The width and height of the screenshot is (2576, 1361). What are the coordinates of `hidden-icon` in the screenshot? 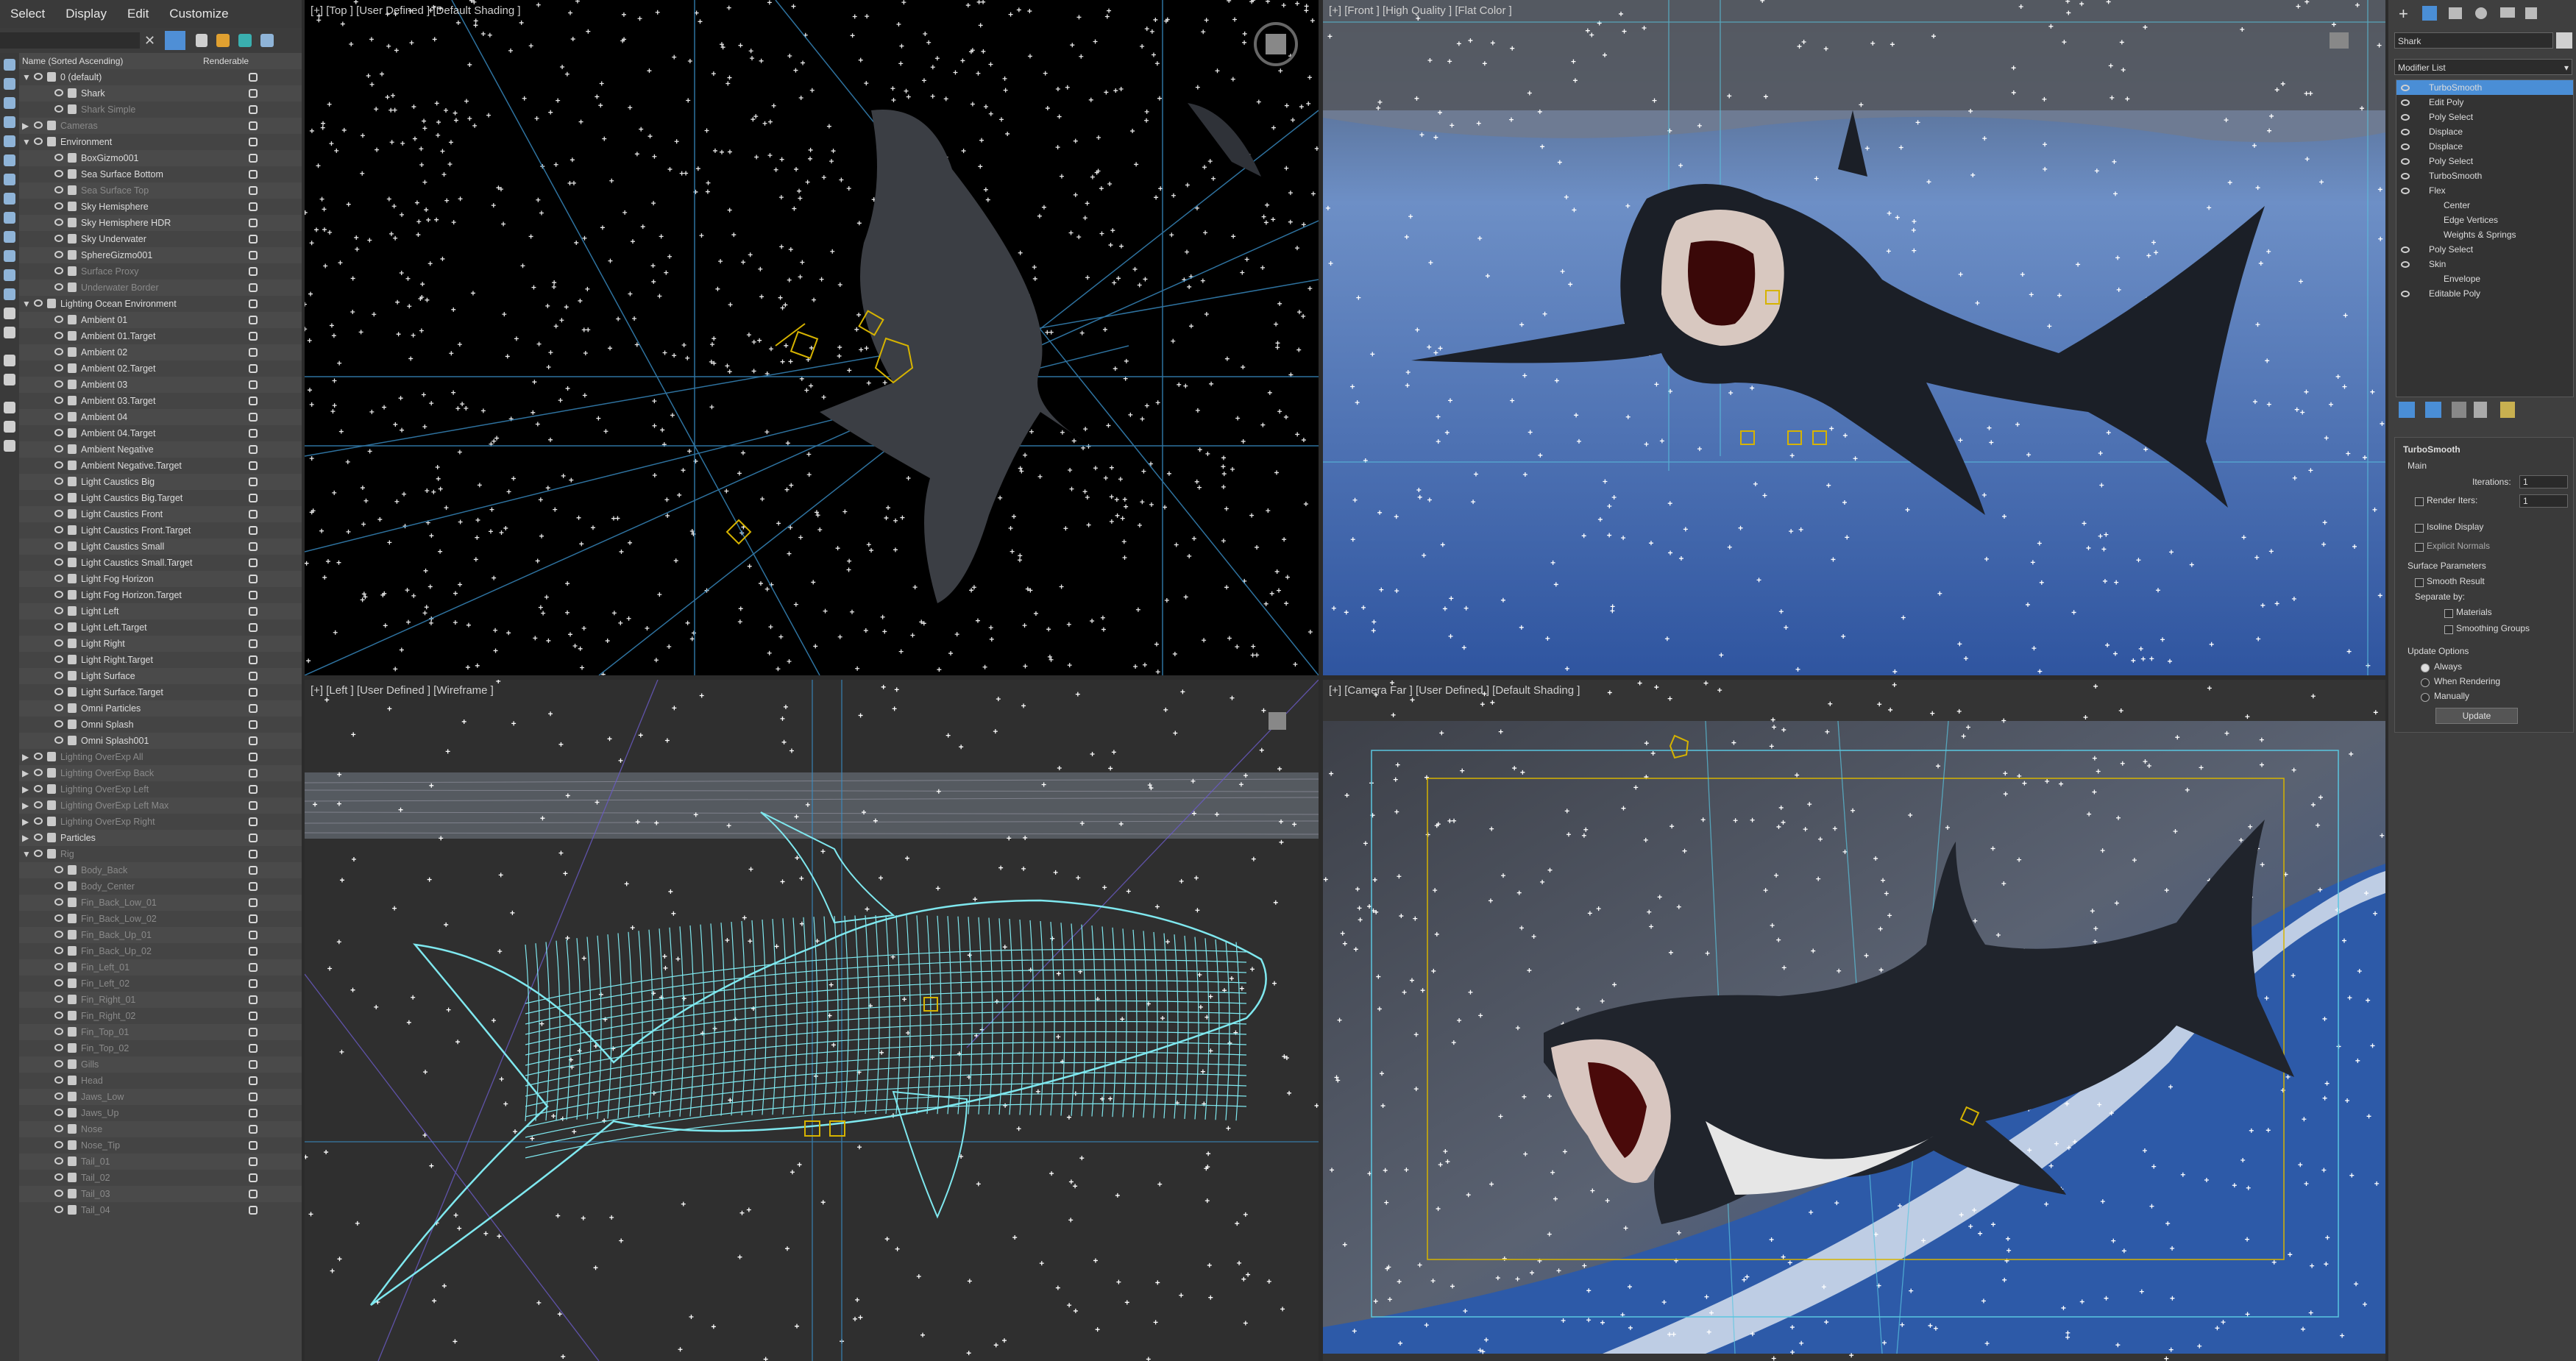 It's located at (9, 294).